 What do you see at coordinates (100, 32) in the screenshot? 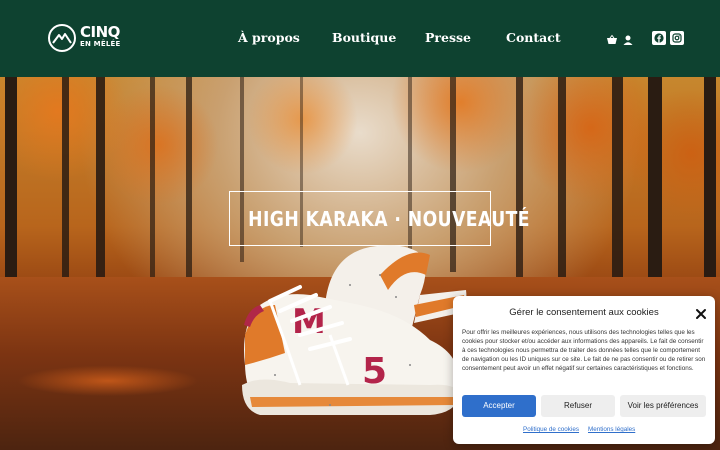
I see `logo-word: CINQ` at bounding box center [100, 32].